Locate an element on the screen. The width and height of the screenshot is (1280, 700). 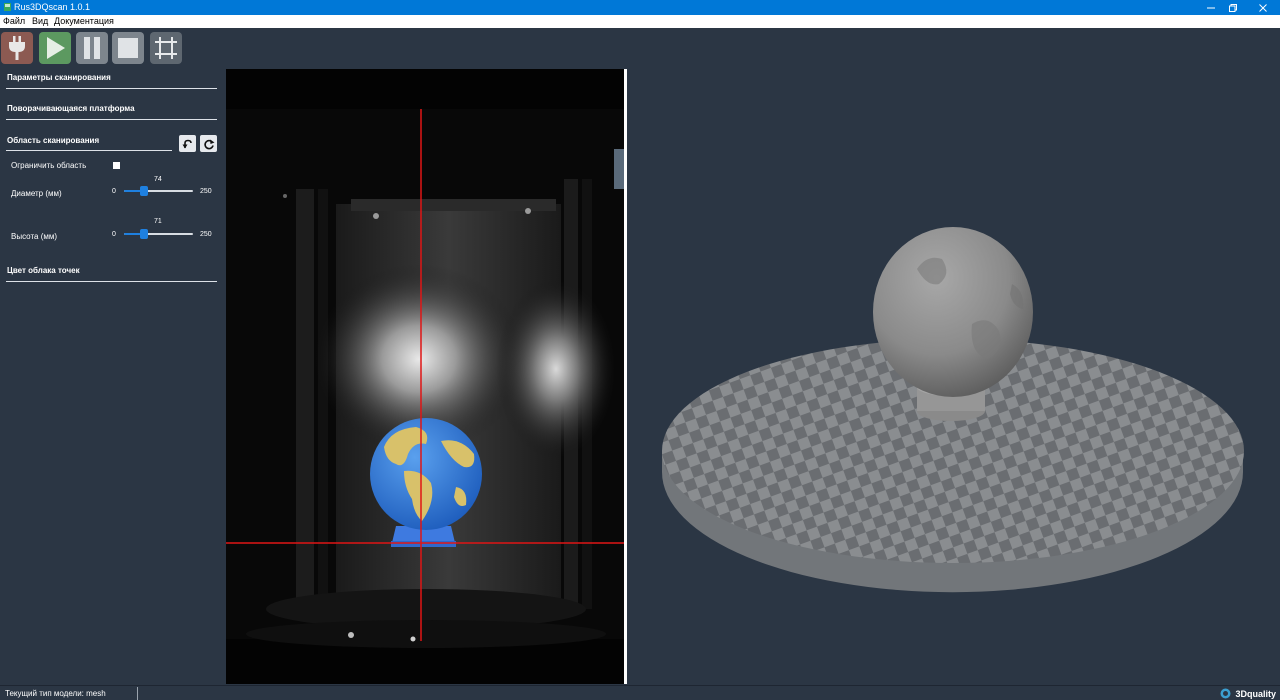
start-scan-button is located at coordinates (55, 48).